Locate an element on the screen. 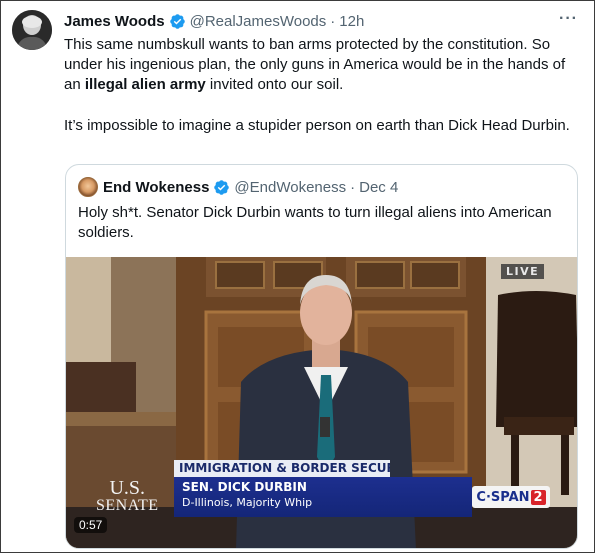 This screenshot has width=595, height=553. us-senate-logo: U.S. SENATE is located at coordinates (127, 496).